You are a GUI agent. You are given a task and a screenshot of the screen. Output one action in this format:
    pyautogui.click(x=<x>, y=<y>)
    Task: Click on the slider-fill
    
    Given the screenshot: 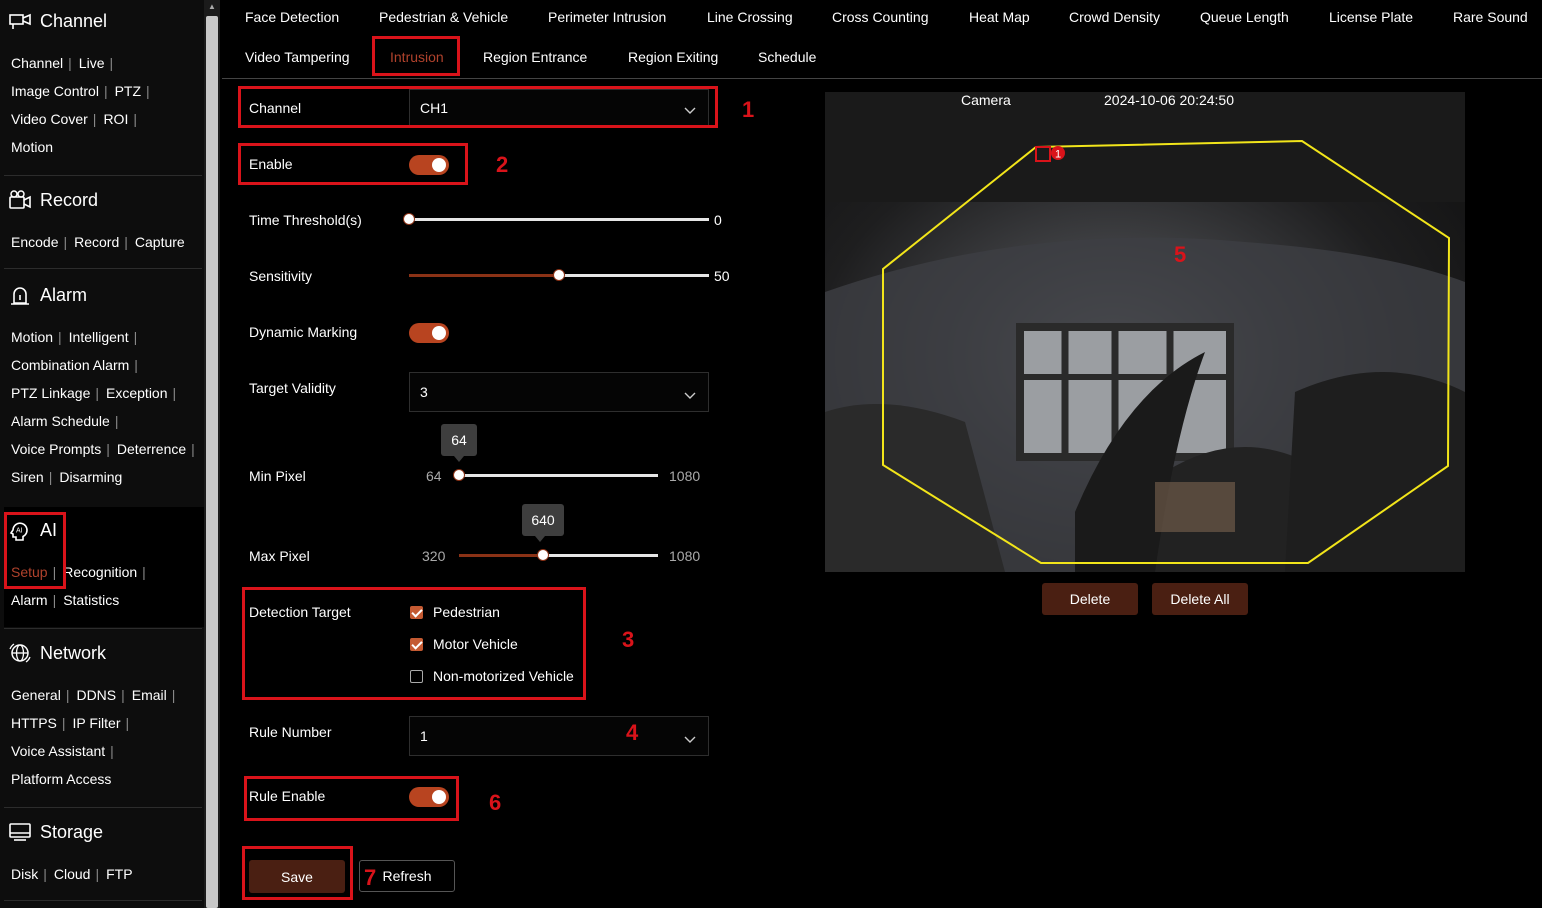 What is the action you would take?
    pyautogui.click(x=484, y=275)
    